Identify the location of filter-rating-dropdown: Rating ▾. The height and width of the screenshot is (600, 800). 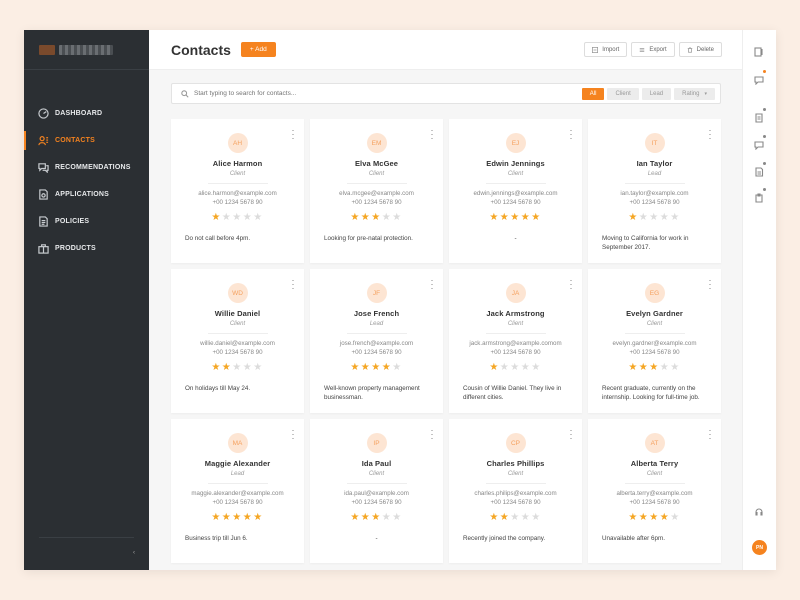
(694, 93).